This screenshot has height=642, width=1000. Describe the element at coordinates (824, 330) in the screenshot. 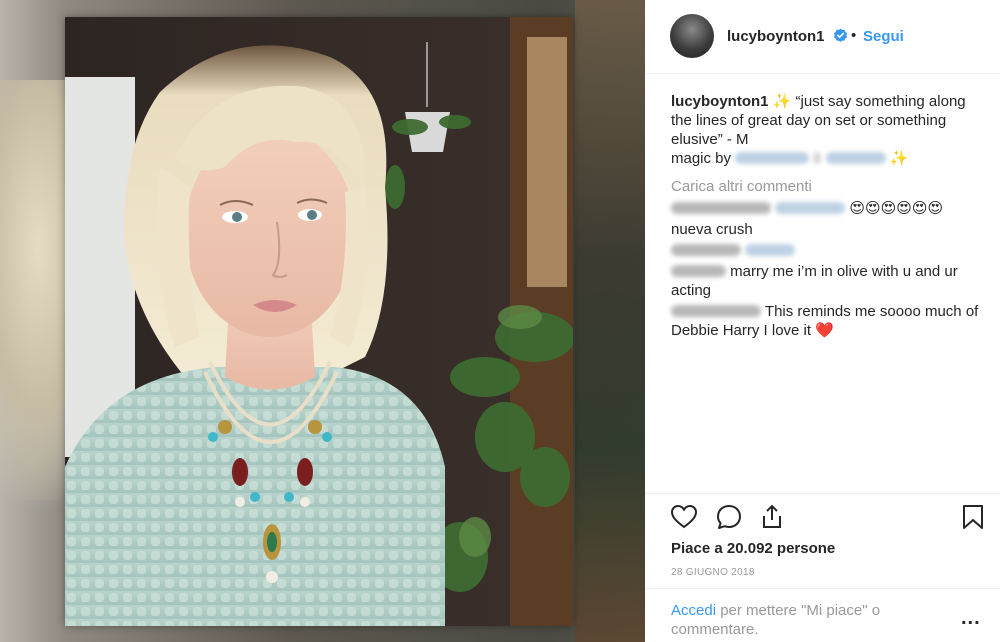

I see `comment-emoji: ❤️` at that location.